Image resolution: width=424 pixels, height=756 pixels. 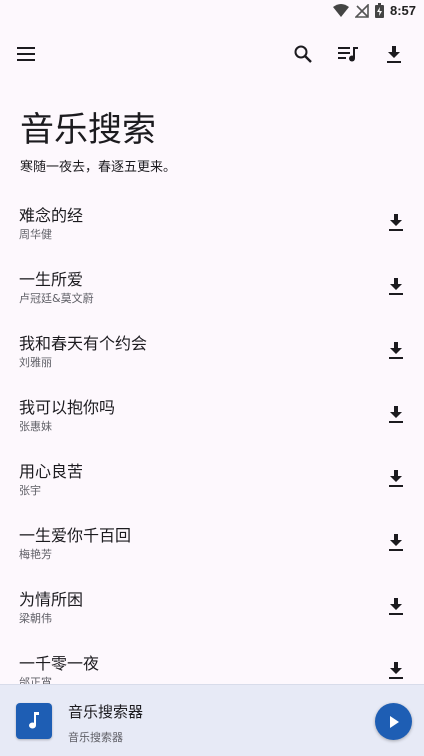 I want to click on song-item: 用心良苦 张宇, so click(x=212, y=480).